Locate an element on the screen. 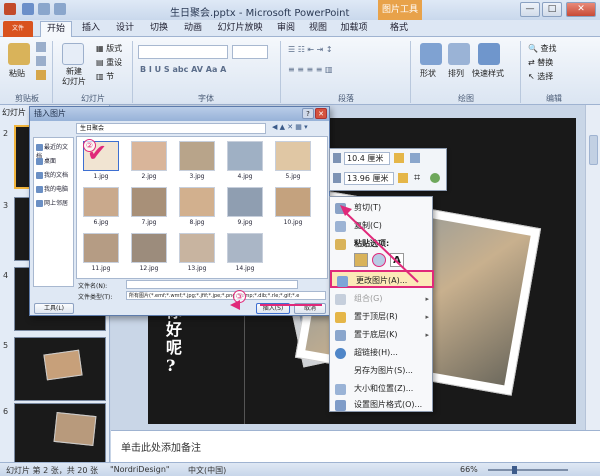 This screenshot has height=476, width=600. arrow-head-insert is located at coordinates (235, 305).